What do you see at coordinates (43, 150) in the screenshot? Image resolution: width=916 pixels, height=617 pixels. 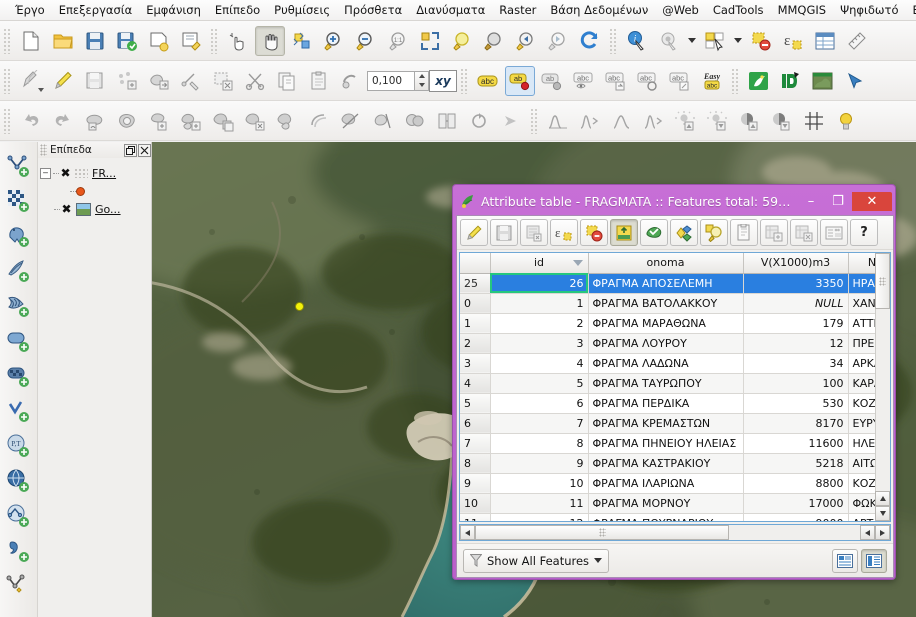 I see `panel-grip` at bounding box center [43, 150].